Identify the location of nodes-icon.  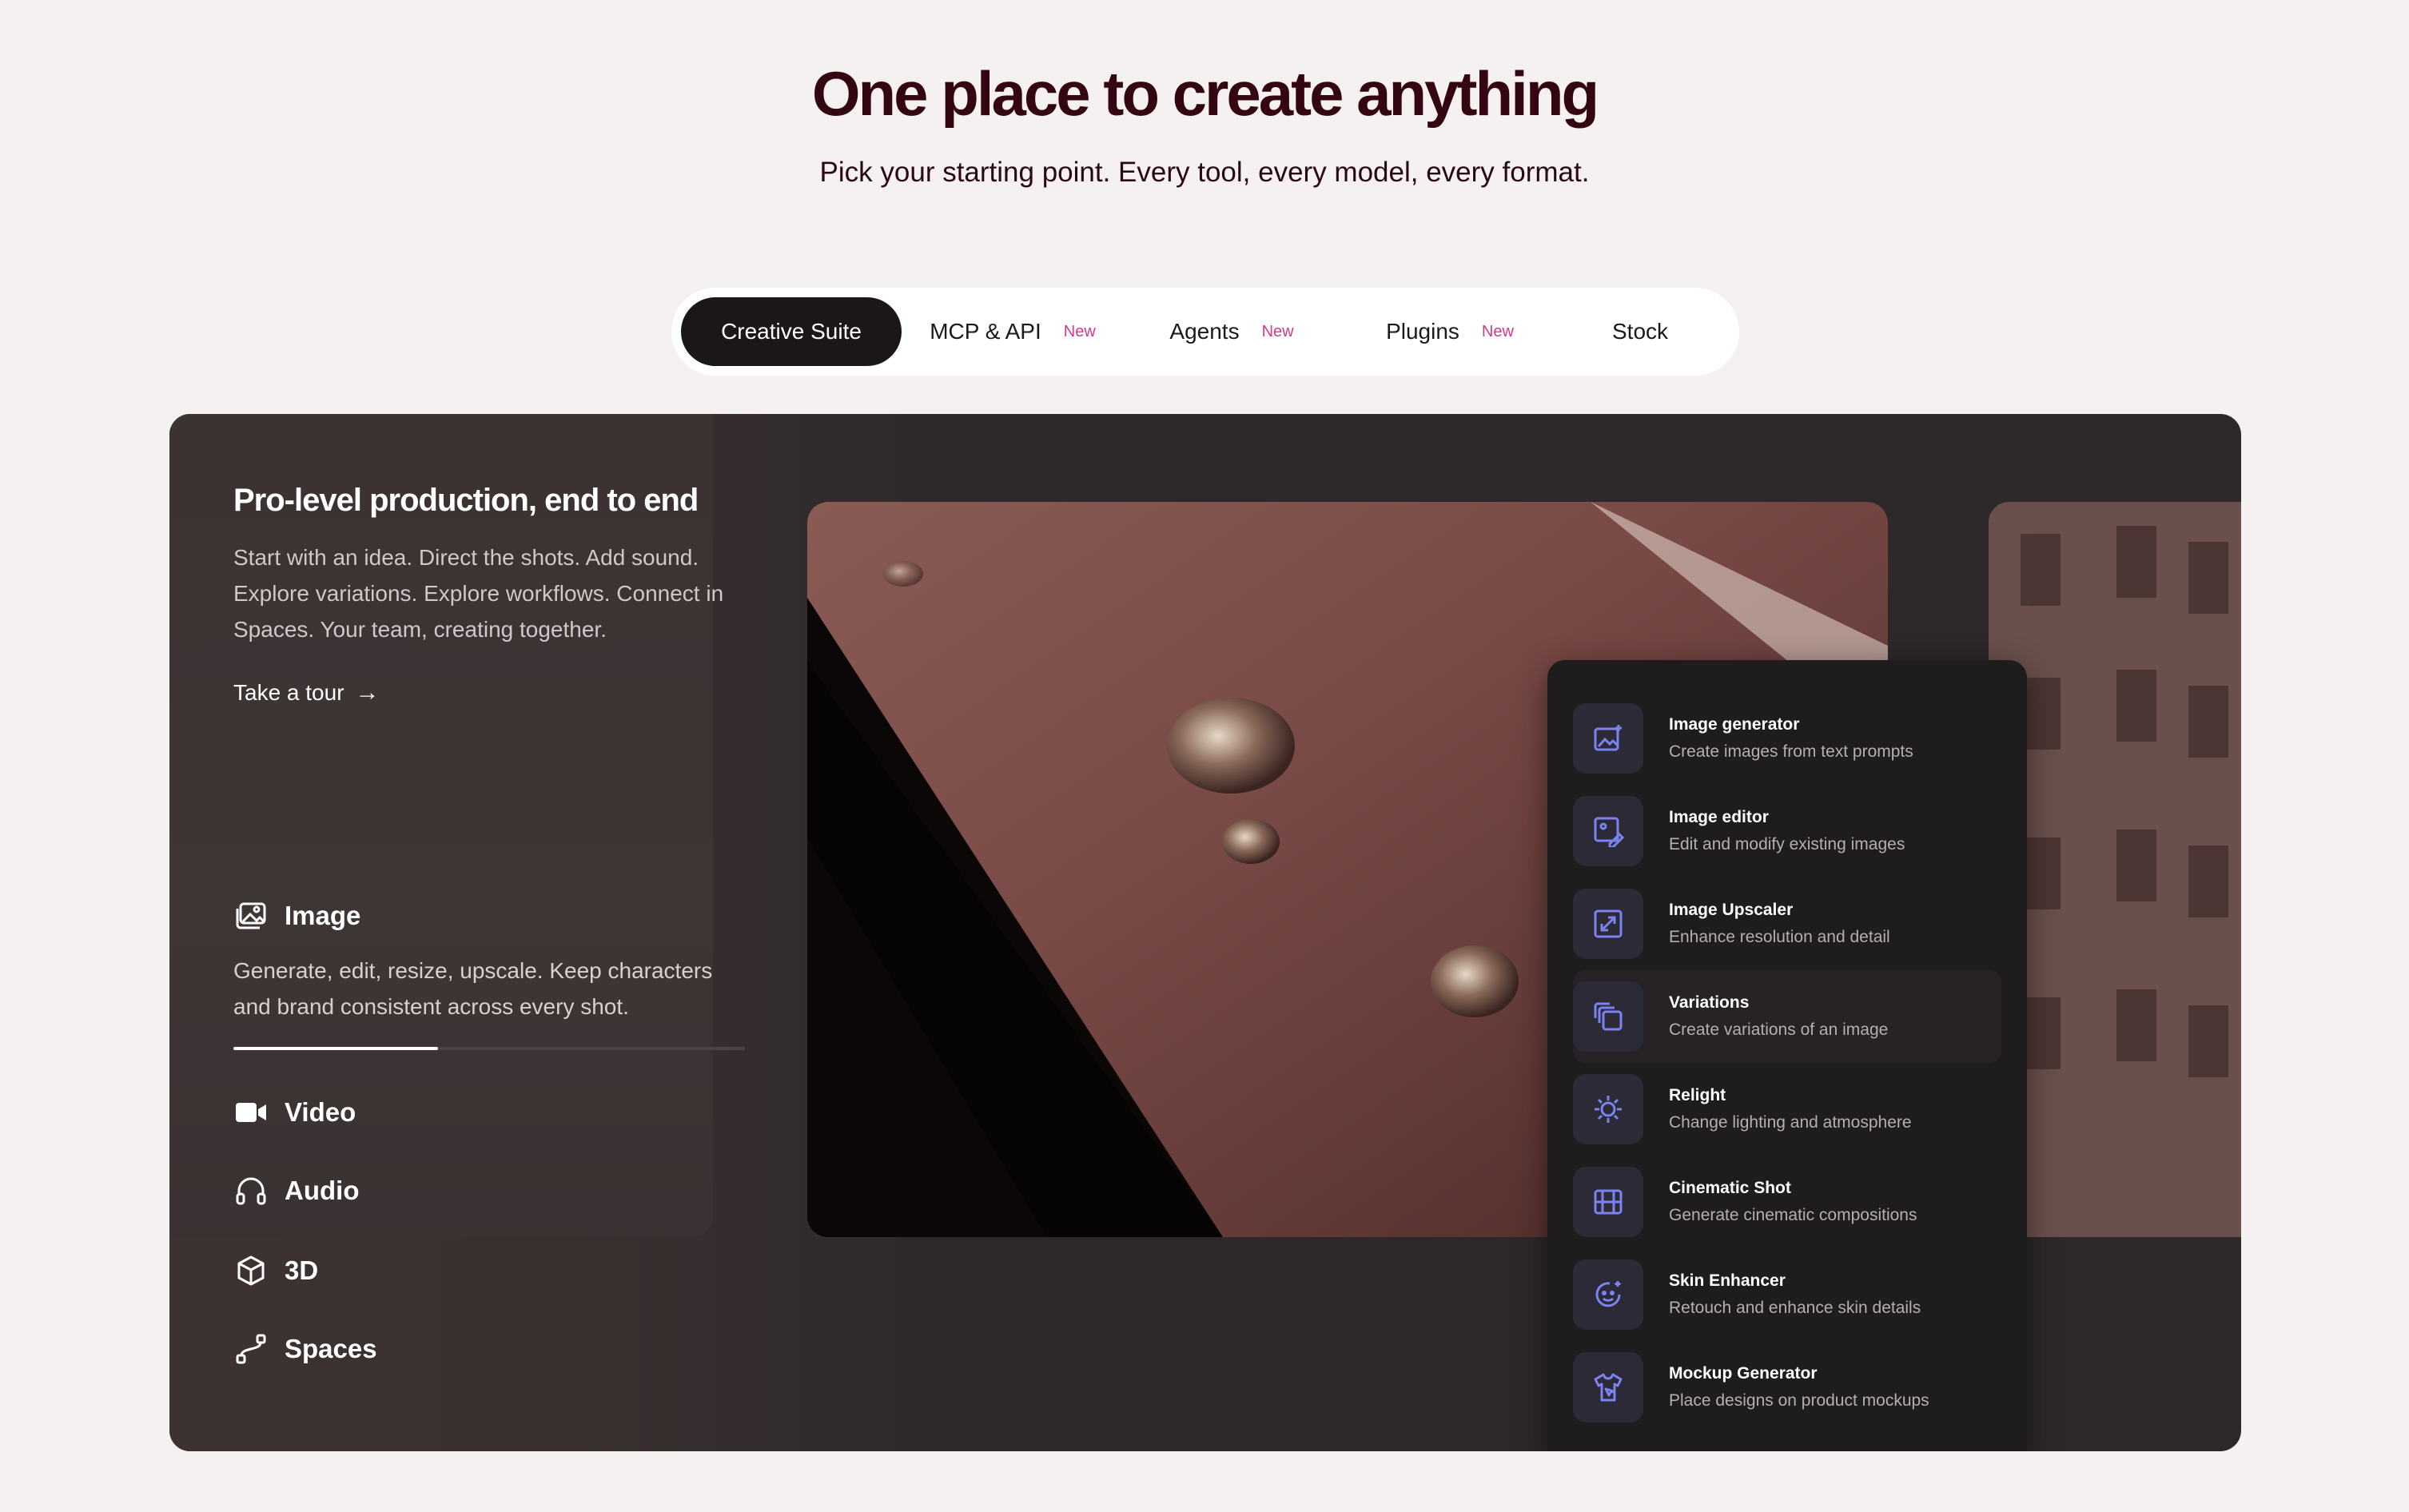
(251, 1349).